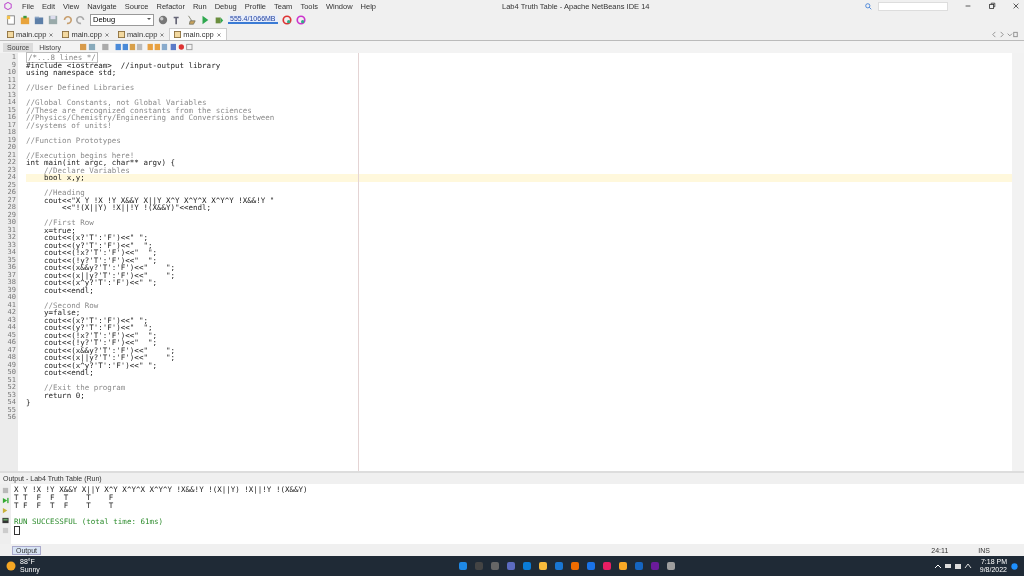 This screenshot has width=1024, height=576. I want to click on tab-navigation-icon, so click(1005, 34).